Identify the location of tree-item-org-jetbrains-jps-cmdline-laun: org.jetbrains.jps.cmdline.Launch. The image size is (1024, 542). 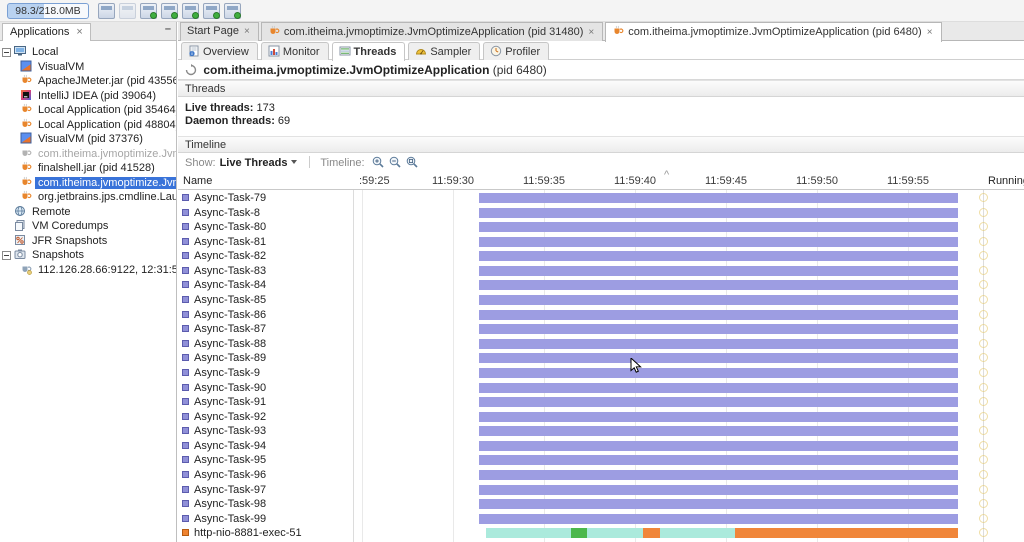
(98, 197).